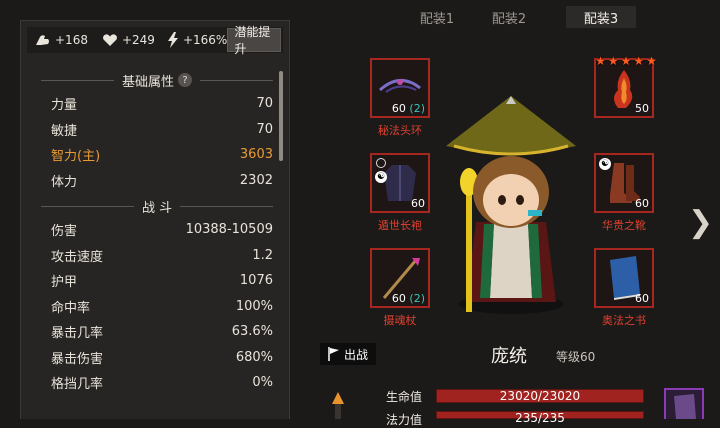  I want to click on stat-label: 格挡几率, so click(77, 385).